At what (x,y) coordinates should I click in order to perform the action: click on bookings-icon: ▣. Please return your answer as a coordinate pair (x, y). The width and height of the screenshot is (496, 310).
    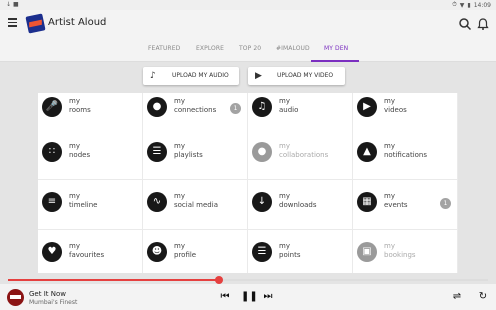
    Looking at the image, I should click on (367, 252).